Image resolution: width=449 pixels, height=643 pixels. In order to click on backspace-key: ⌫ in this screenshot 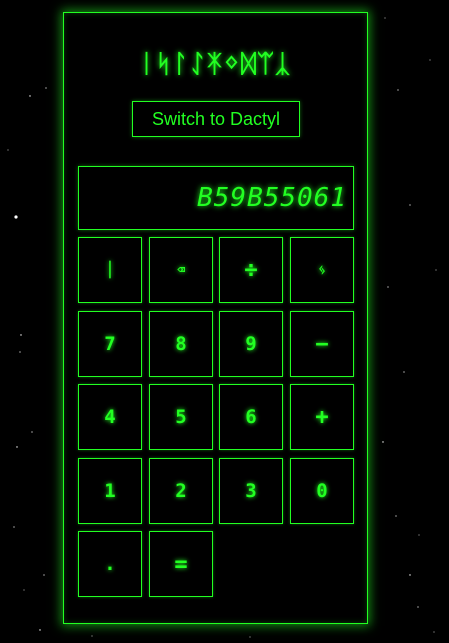, I will do `click(181, 270)`.